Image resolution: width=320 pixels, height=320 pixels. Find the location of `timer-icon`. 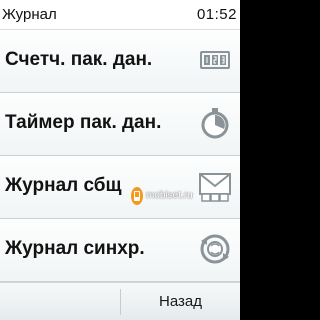

timer-icon is located at coordinates (215, 123).